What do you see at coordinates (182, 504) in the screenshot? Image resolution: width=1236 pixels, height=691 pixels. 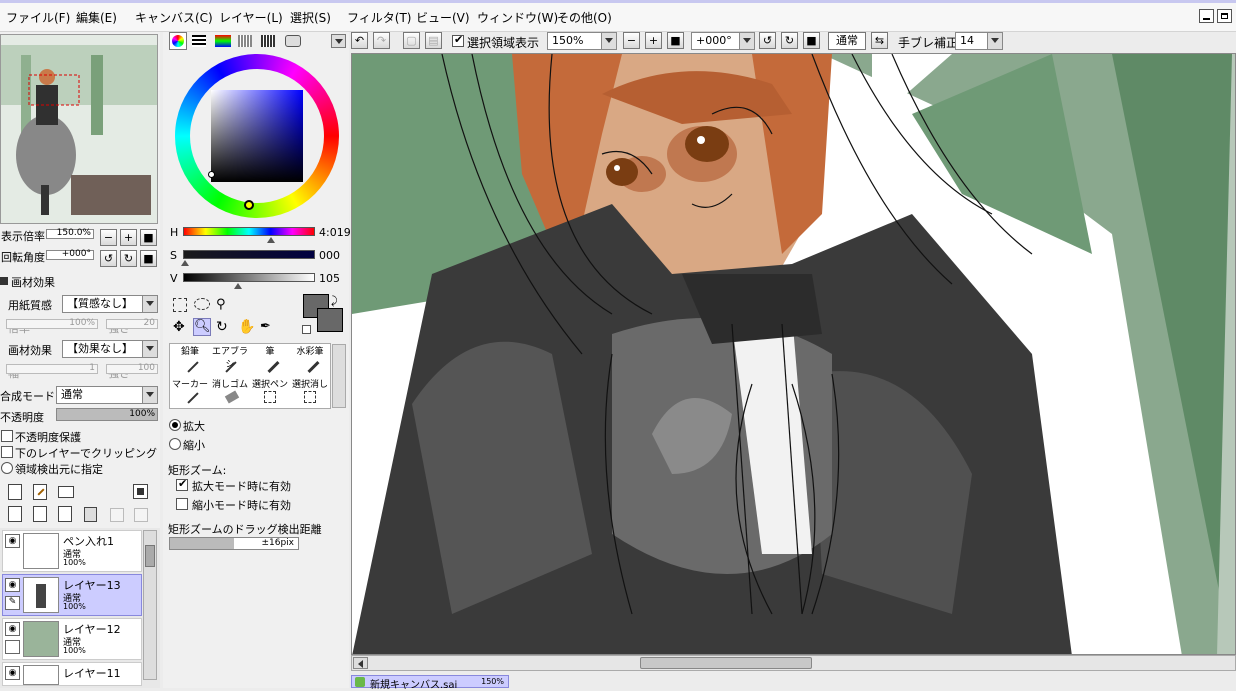 I see `rect-shrink-checkbox` at bounding box center [182, 504].